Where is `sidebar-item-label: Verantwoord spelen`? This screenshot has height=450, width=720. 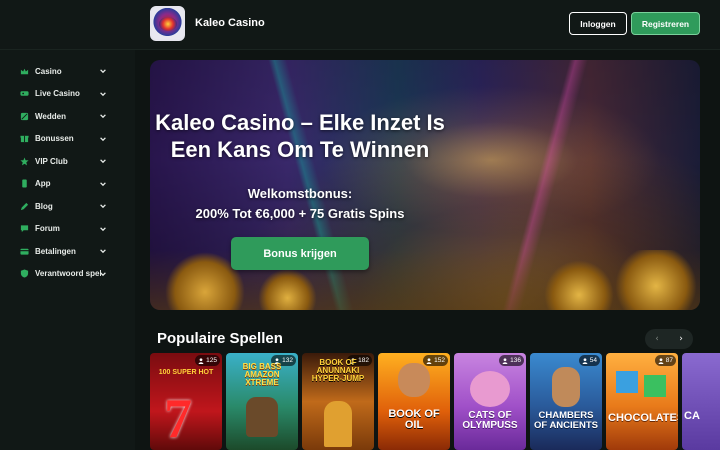
sidebar-item-label: Verantwoord spelen is located at coordinates (68, 274).